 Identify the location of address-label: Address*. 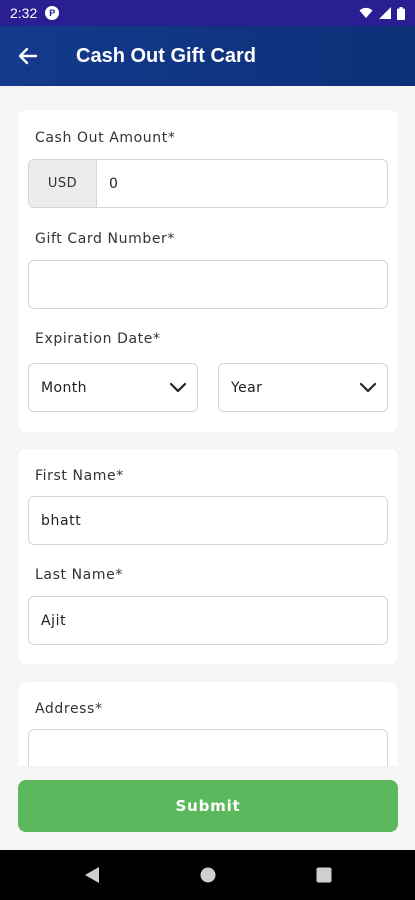
(69, 709).